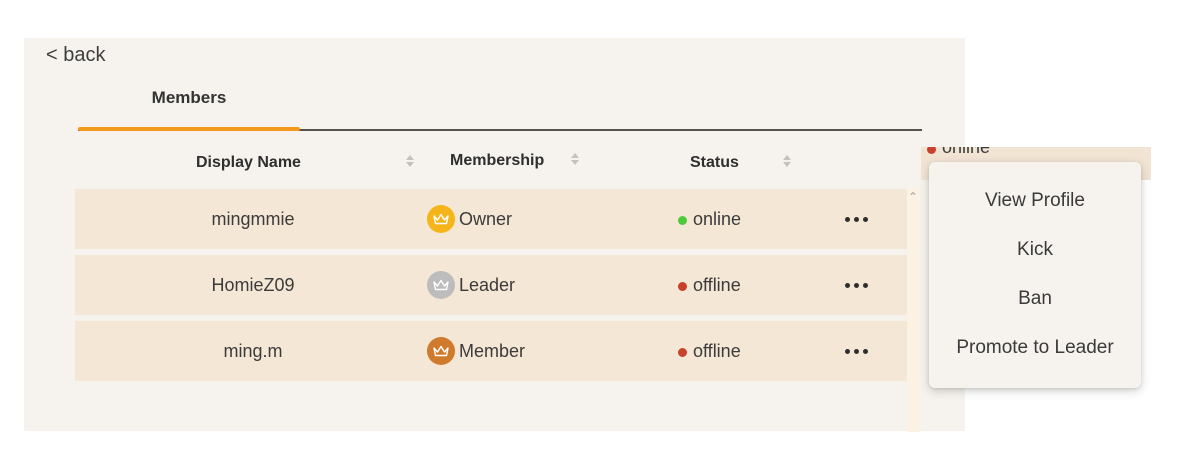 The image size is (1194, 469). Describe the element at coordinates (410, 162) in the screenshot. I see `sort-display-name-icon` at that location.